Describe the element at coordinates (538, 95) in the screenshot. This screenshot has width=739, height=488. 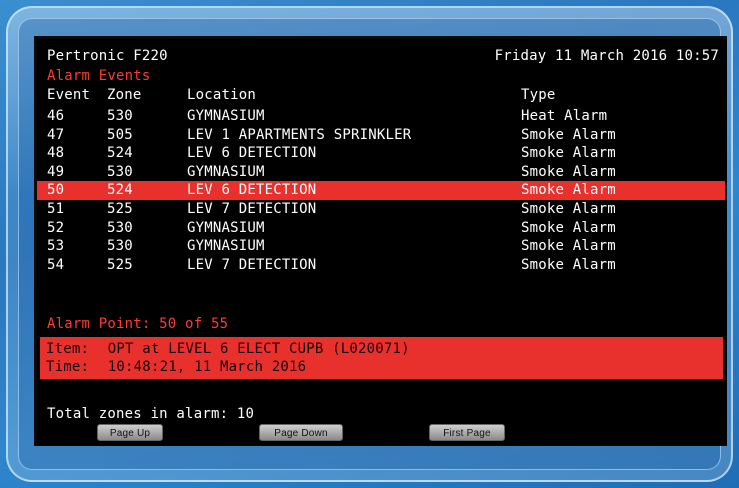
I see `column-header-type: Type` at that location.